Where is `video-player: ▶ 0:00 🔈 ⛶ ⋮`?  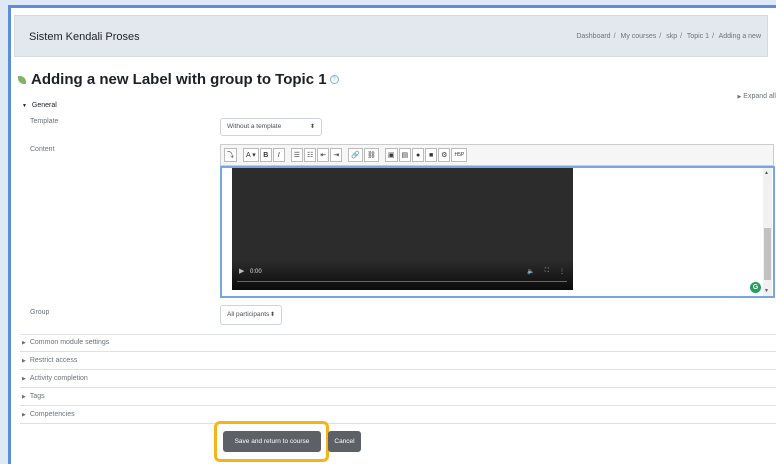
video-player: ▶ 0:00 🔈 ⛶ ⋮ is located at coordinates (402, 229).